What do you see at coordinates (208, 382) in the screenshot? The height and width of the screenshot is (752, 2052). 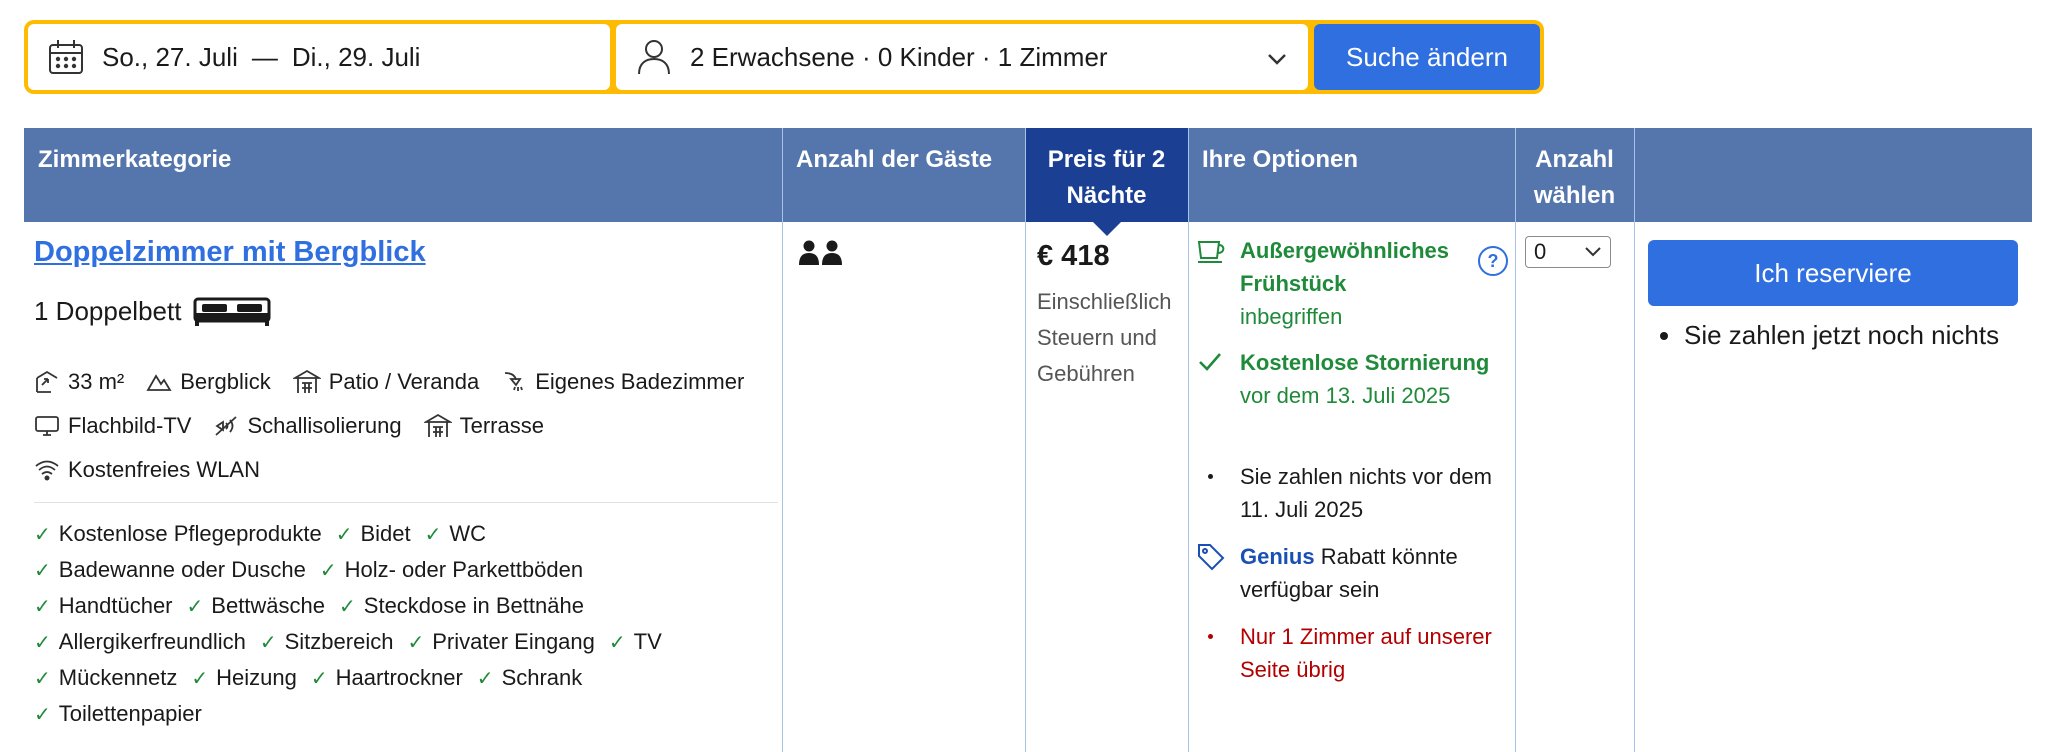 I see `facility-view: Bergblick` at bounding box center [208, 382].